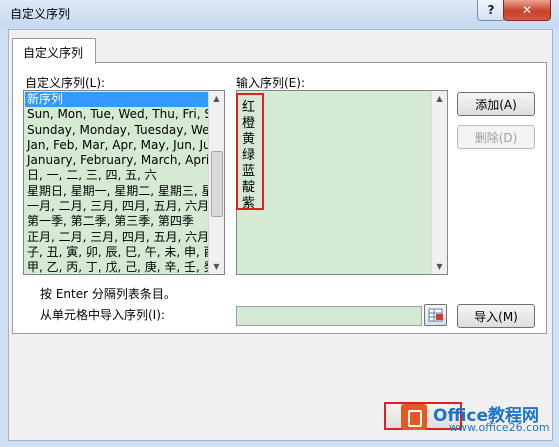 The width and height of the screenshot is (559, 447). Describe the element at coordinates (116, 114) in the screenshot. I see `list-item: Sun, Mon, Tue, Wed, Thu, Fri, Sat` at that location.